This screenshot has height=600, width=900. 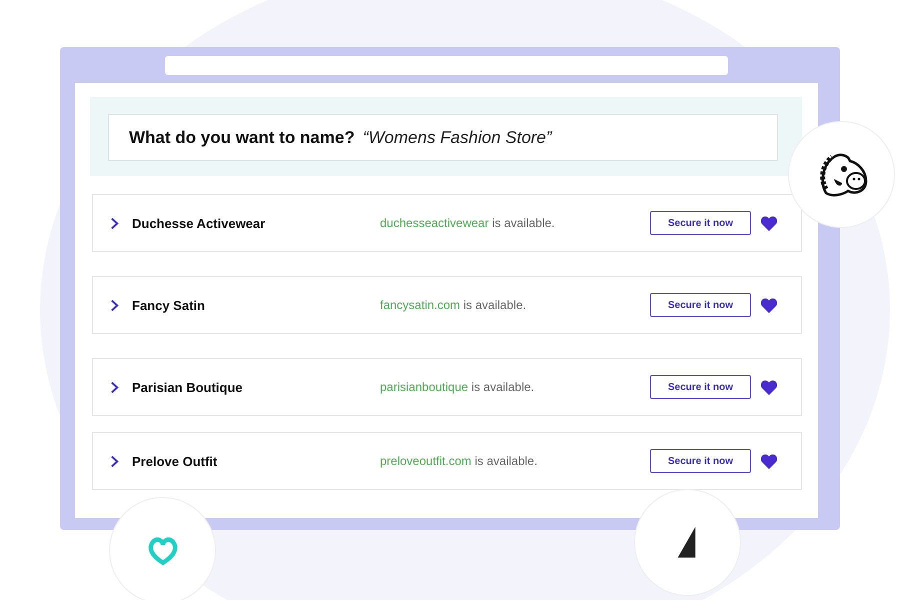 I want to click on availability-text: preloveoutfit.com is available., so click(x=459, y=461).